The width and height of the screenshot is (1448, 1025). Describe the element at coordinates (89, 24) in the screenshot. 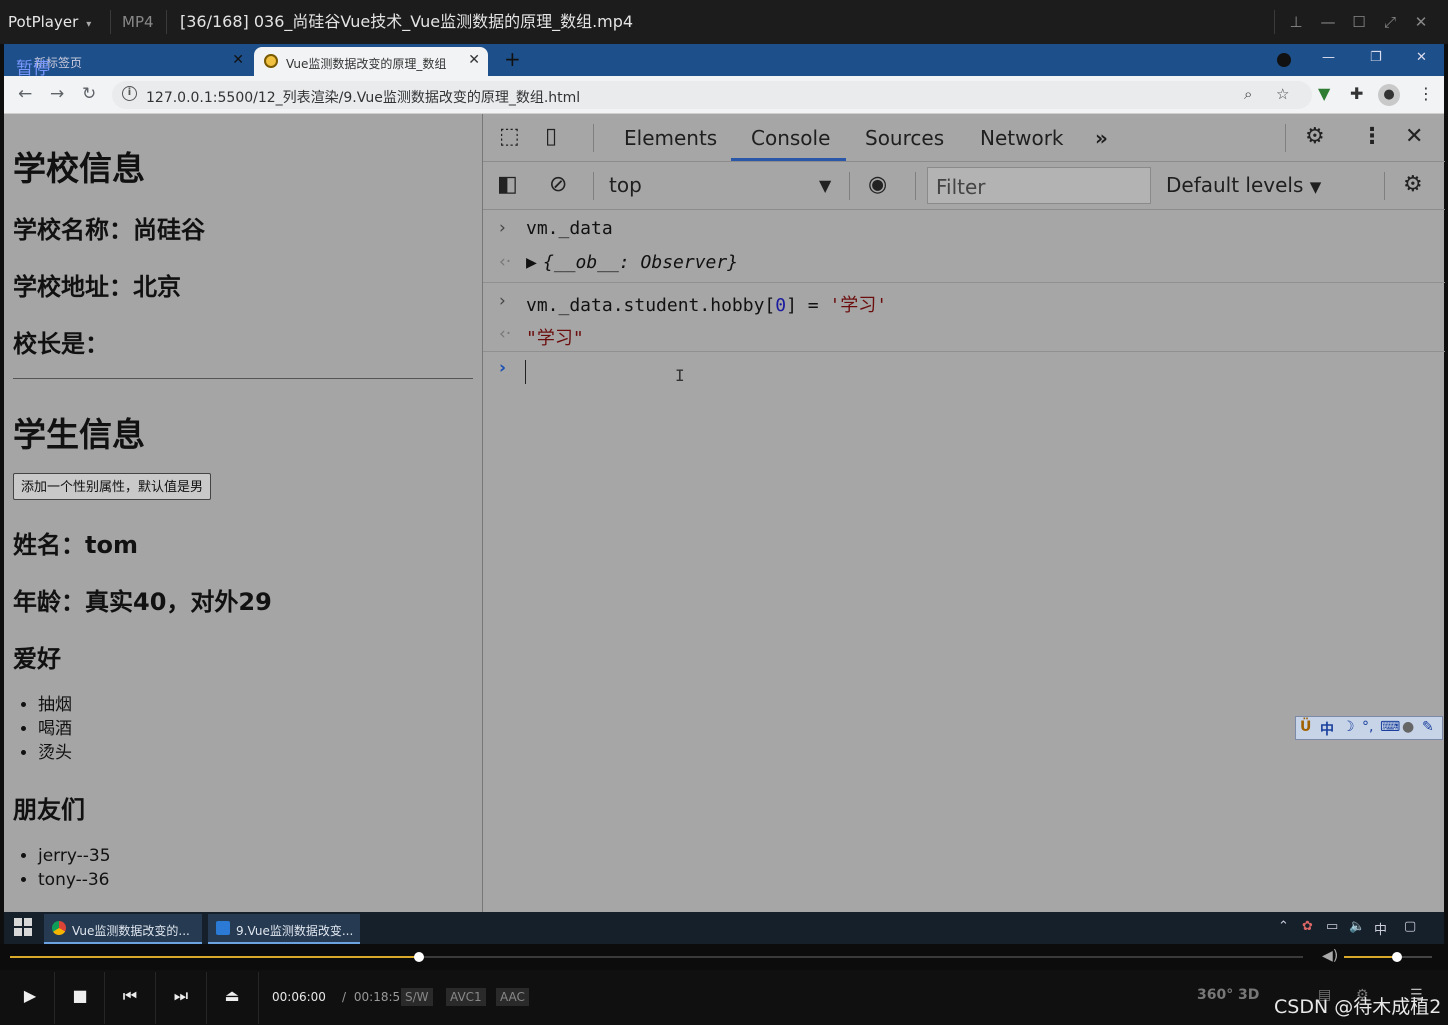

I see `chevron-down-icon: ▾` at that location.